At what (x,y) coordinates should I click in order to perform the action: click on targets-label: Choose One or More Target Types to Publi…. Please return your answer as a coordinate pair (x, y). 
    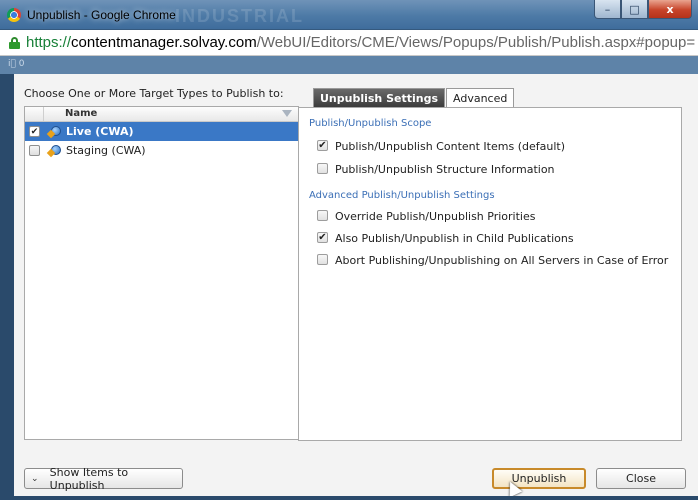
    Looking at the image, I should click on (154, 93).